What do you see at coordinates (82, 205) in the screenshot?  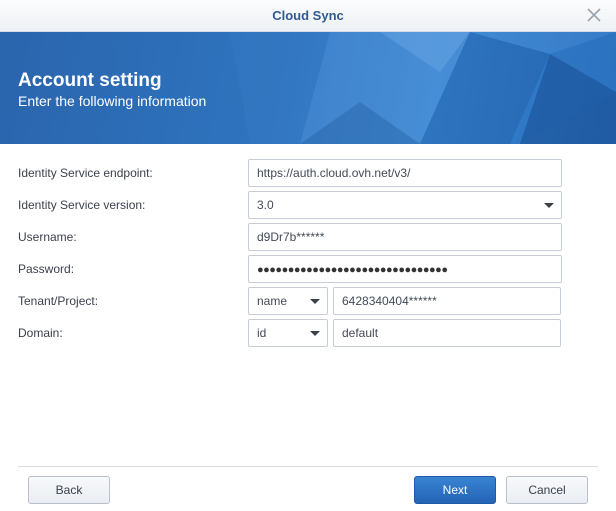 I see `version-label: Identity Service version:` at bounding box center [82, 205].